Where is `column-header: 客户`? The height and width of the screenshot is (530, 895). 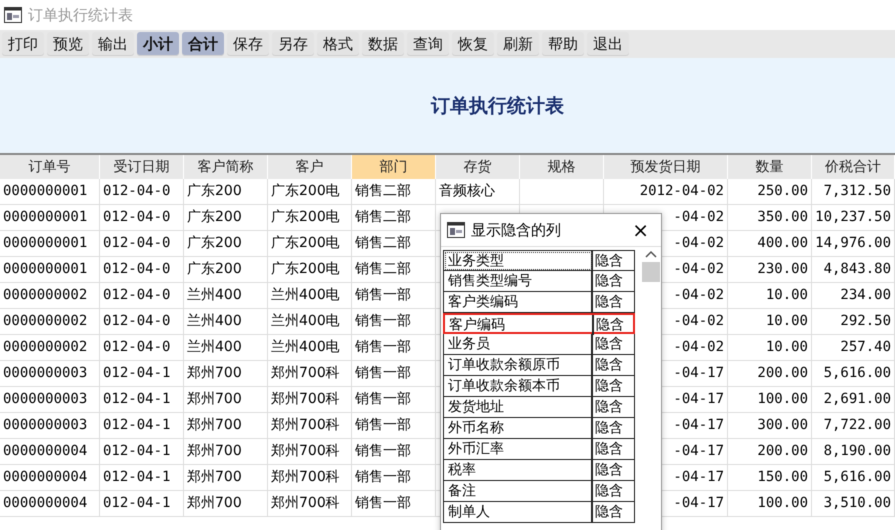
column-header: 客户 is located at coordinates (310, 167).